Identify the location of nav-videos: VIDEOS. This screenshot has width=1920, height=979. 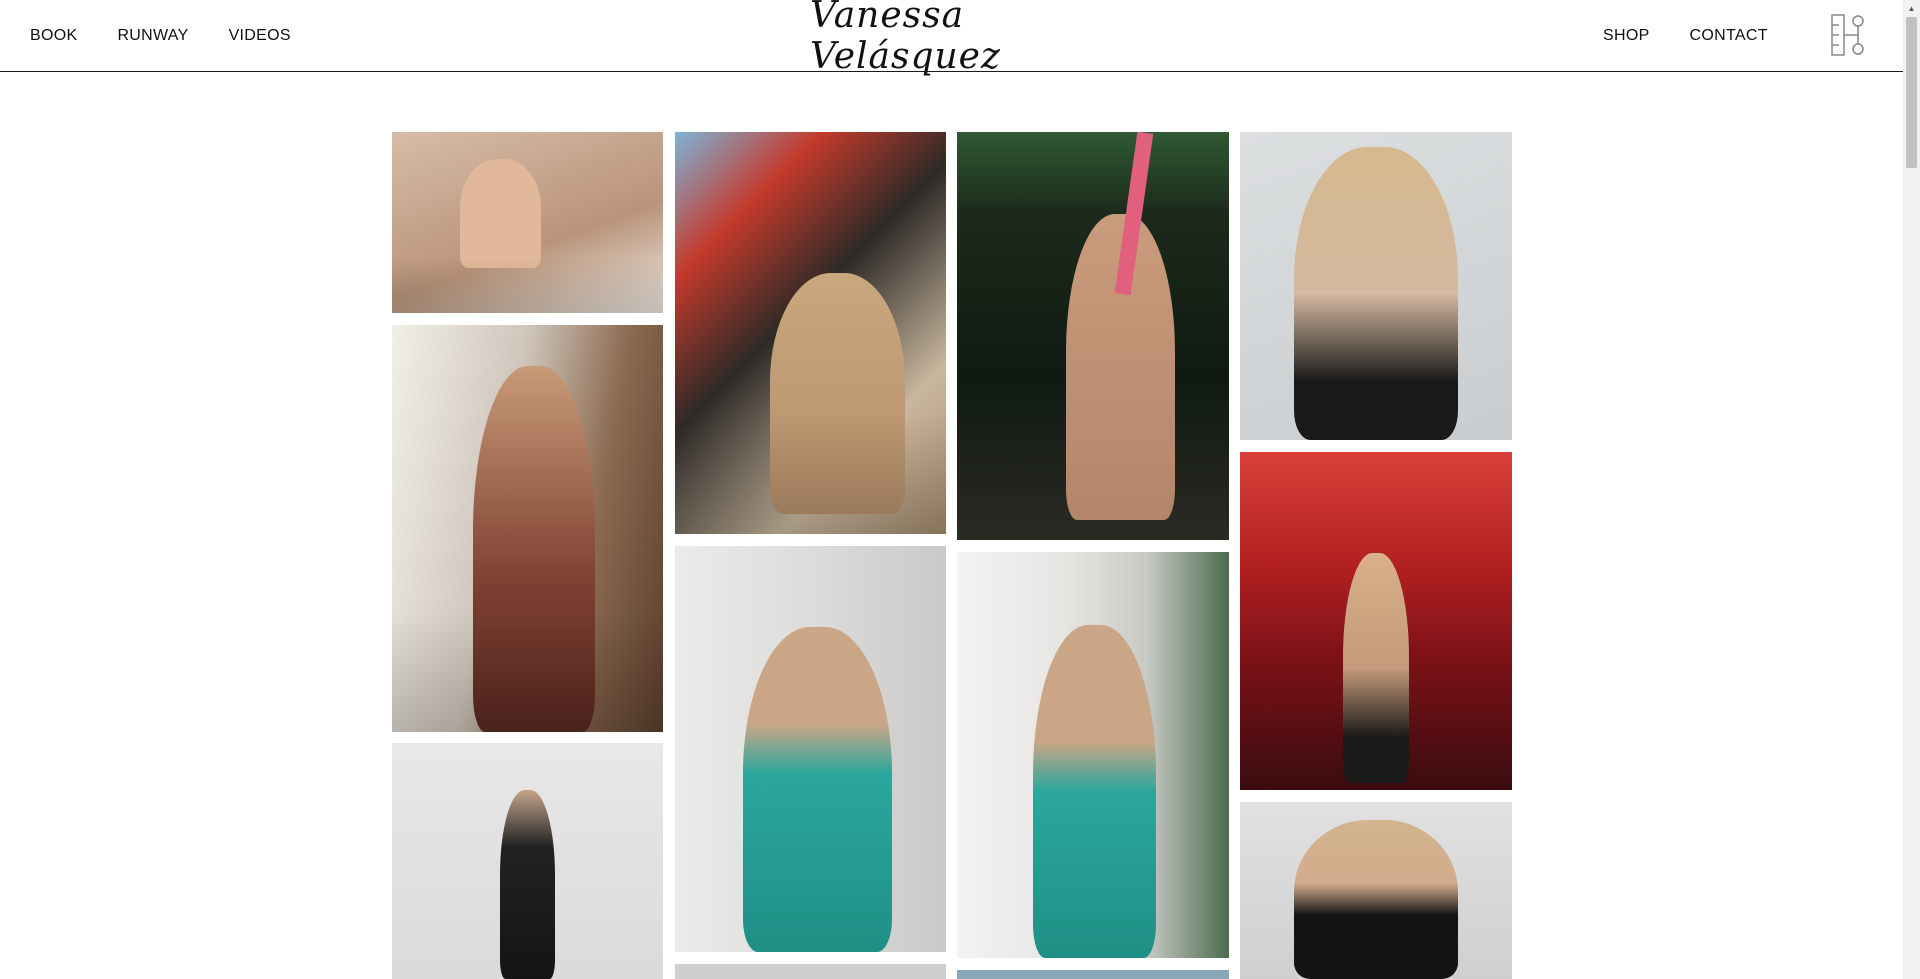
(260, 36).